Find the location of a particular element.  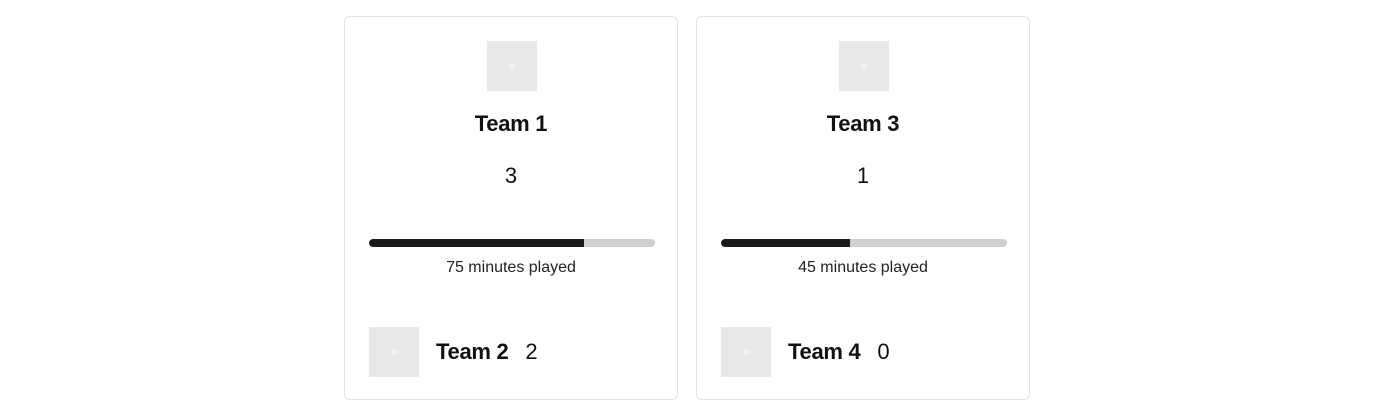

home-team-name: Team 3 is located at coordinates (863, 123).